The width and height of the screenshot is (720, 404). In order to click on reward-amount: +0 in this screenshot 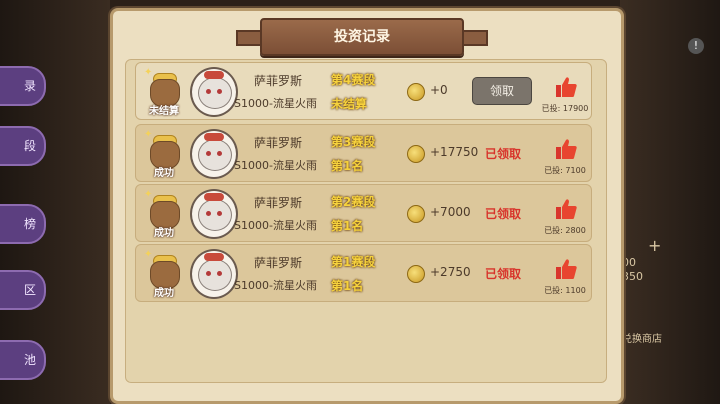, I will do `click(439, 90)`.